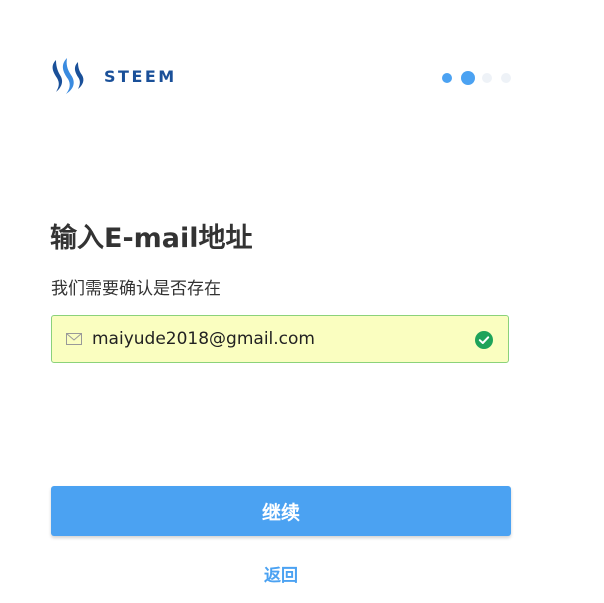  I want to click on page-title: 输入E-mail地址, so click(151, 238).